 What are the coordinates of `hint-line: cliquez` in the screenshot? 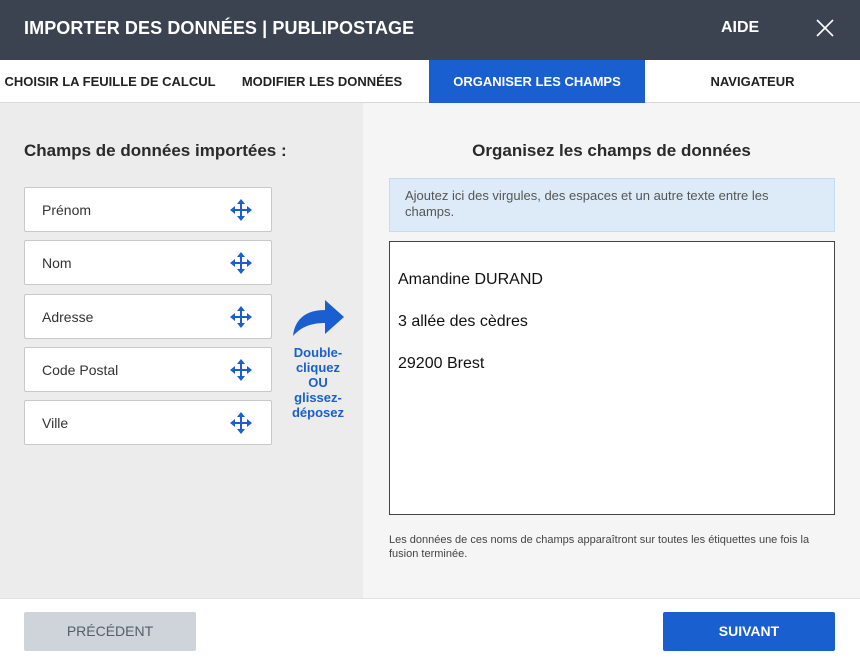 It's located at (318, 367).